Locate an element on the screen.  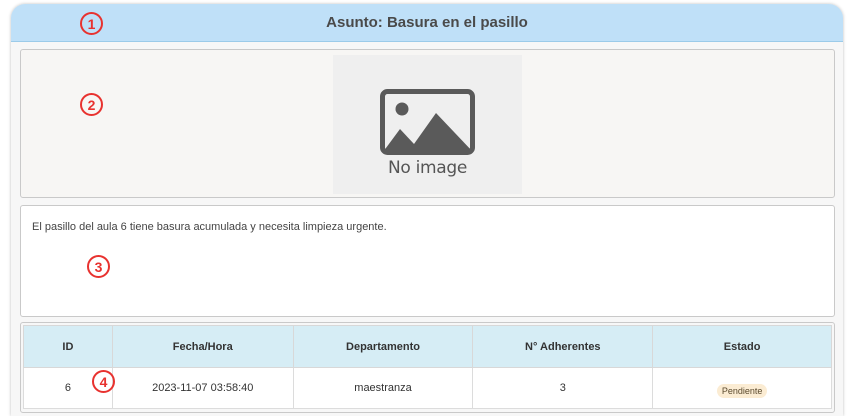
annotation-marker-1: 1 is located at coordinates (91, 23).